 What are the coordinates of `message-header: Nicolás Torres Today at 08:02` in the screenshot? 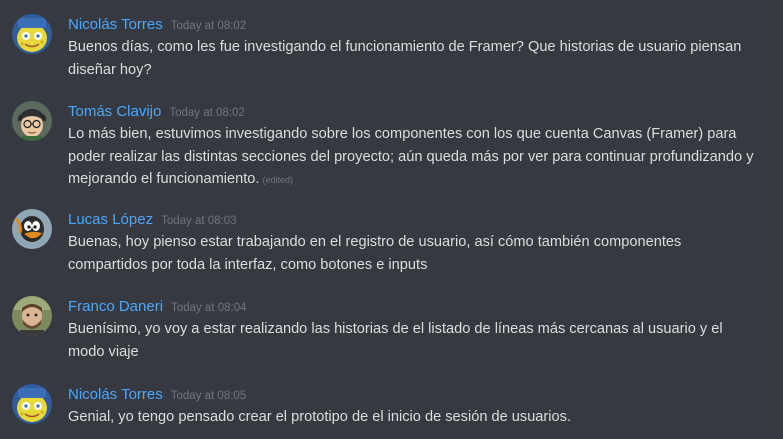 It's located at (157, 25).